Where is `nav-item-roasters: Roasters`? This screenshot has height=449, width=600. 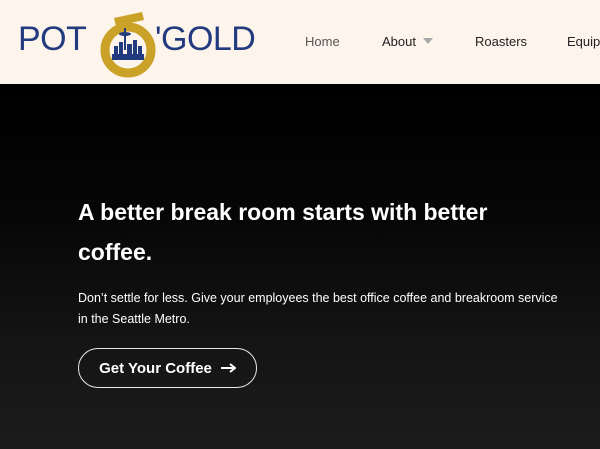 nav-item-roasters: Roasters is located at coordinates (501, 41).